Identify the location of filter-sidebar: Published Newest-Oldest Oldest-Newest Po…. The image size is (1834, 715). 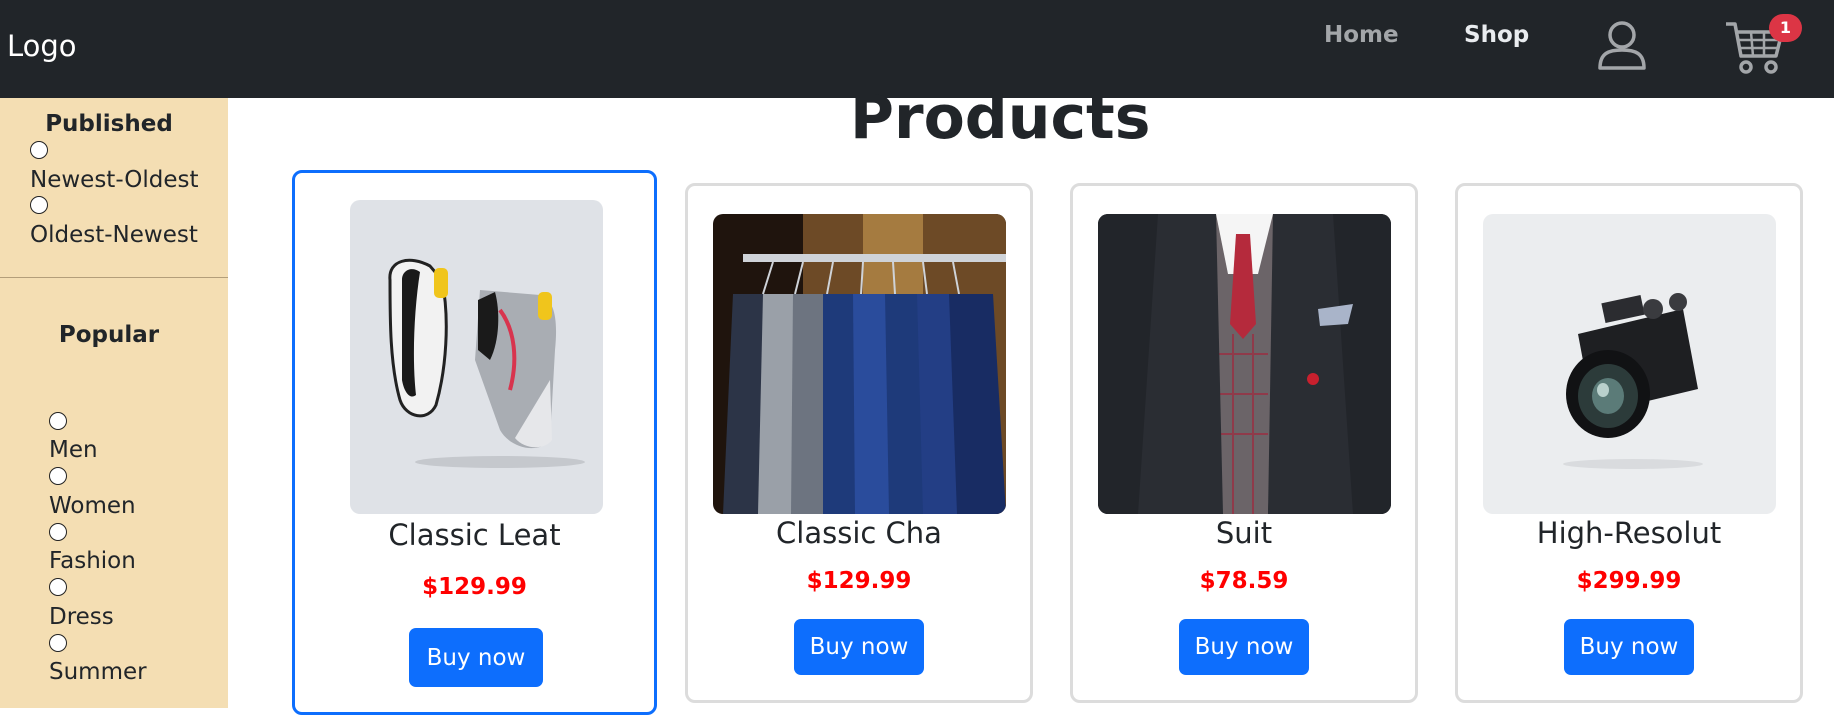
(114, 403).